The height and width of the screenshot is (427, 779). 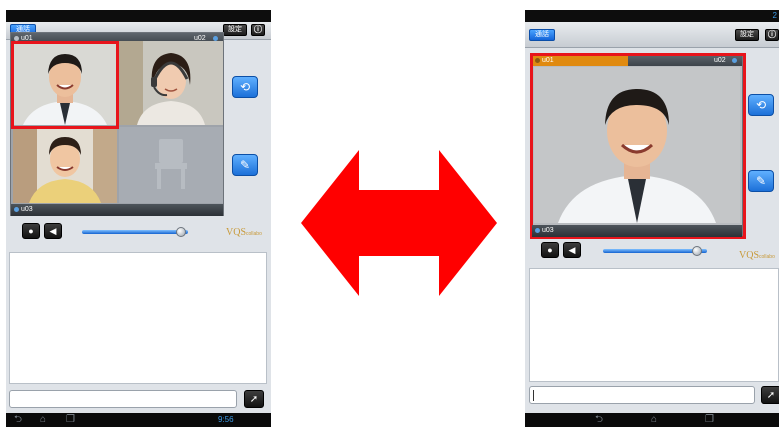 I want to click on video-tile-u03, so click(x=65, y=165).